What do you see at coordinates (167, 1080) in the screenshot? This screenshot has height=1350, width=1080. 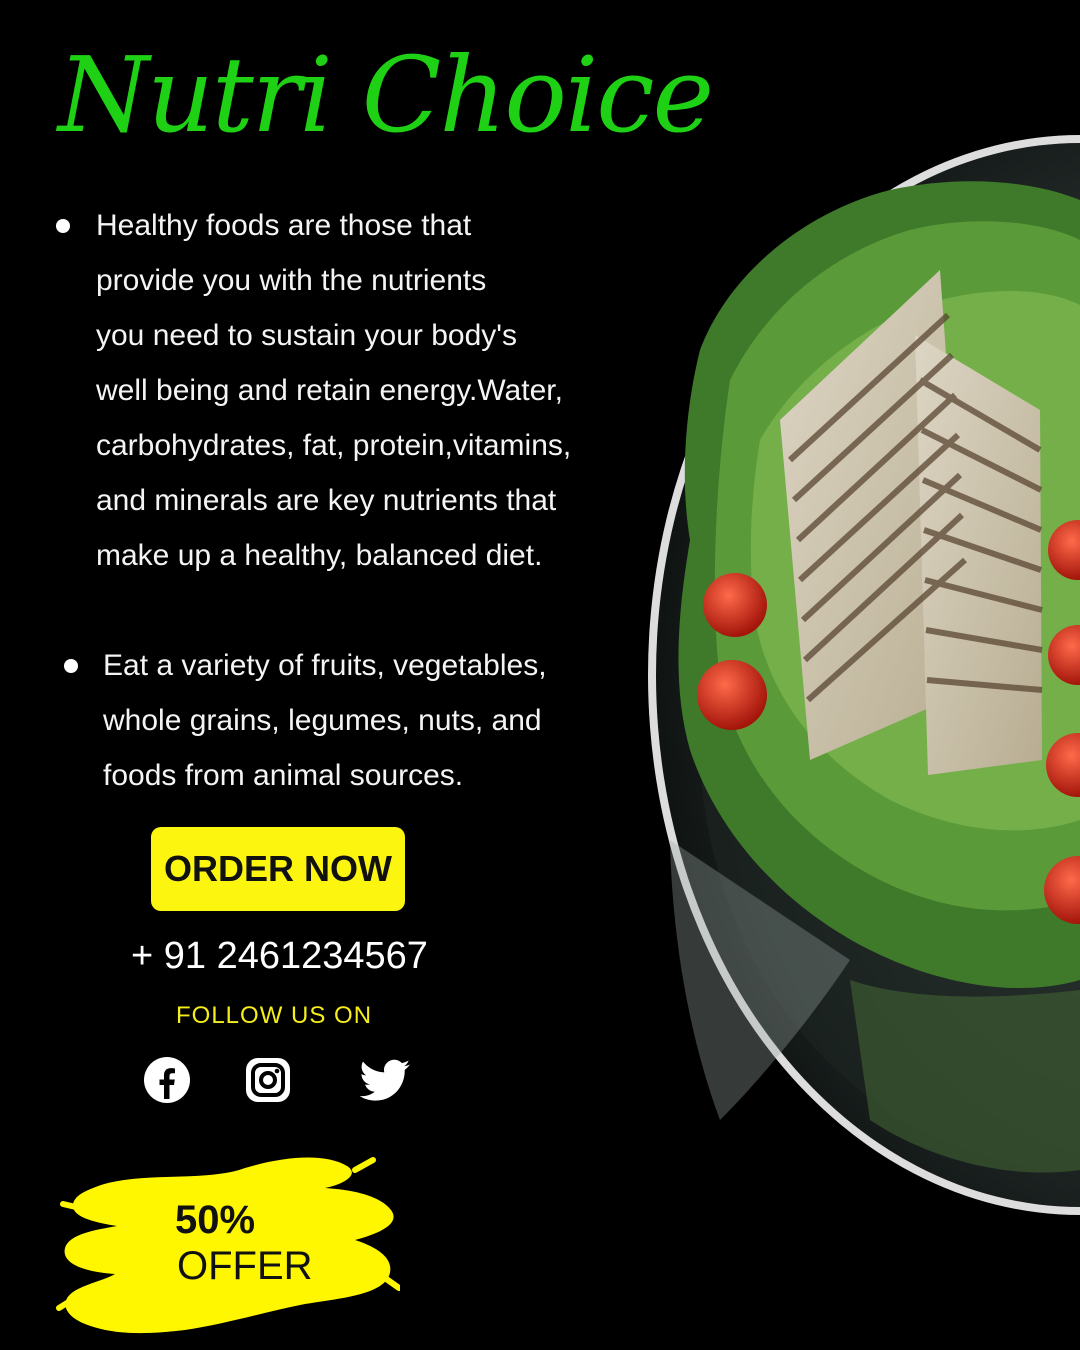 I see `facebook-icon` at bounding box center [167, 1080].